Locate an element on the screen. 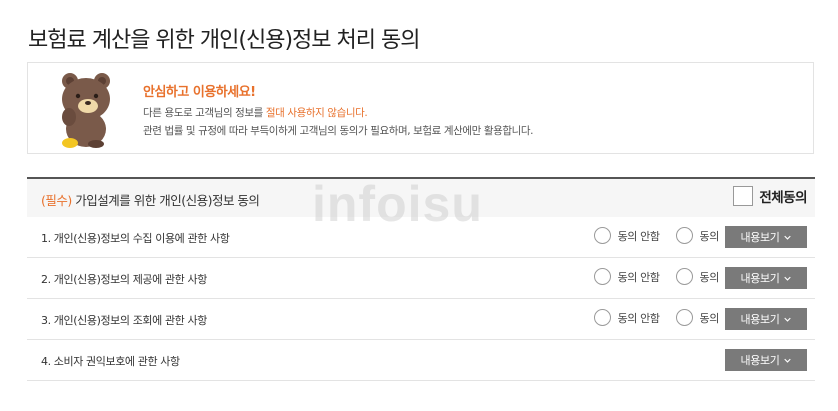  consent-row-label: 2. 개인(신용)정보의 제공에 관한 사항 is located at coordinates (124, 279).